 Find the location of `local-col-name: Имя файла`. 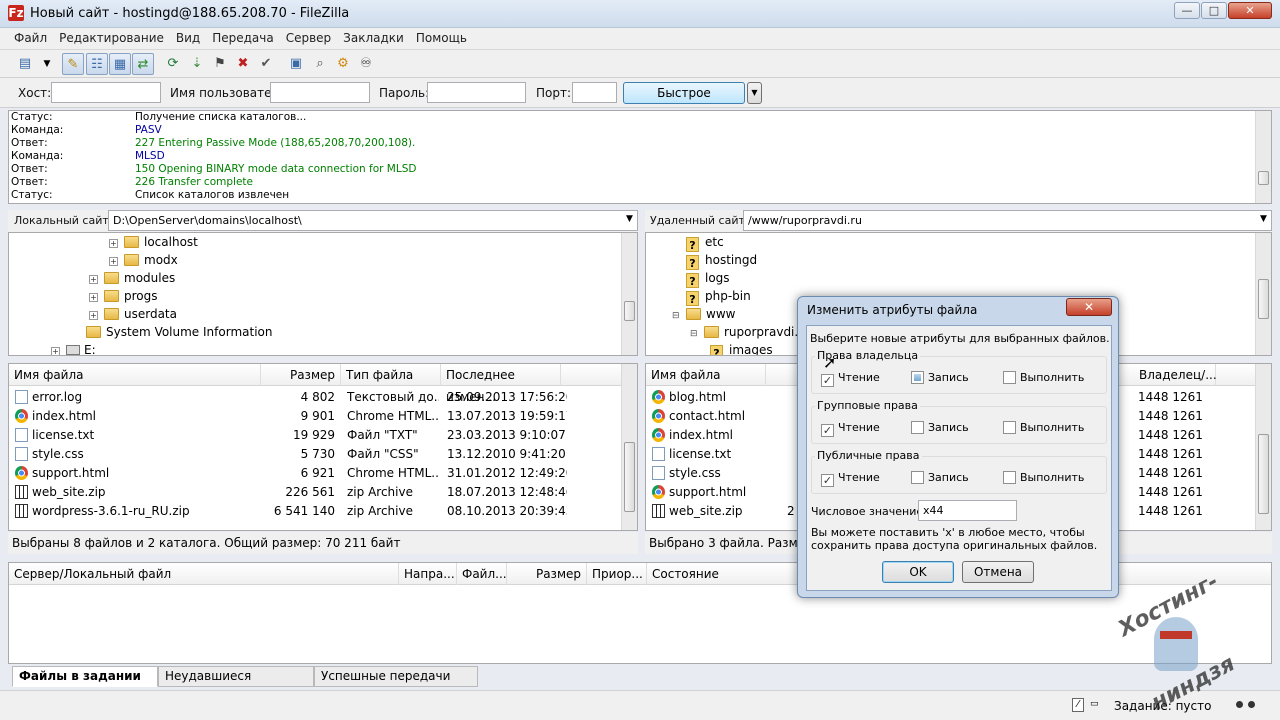

local-col-name: Имя файла is located at coordinates (135, 375).